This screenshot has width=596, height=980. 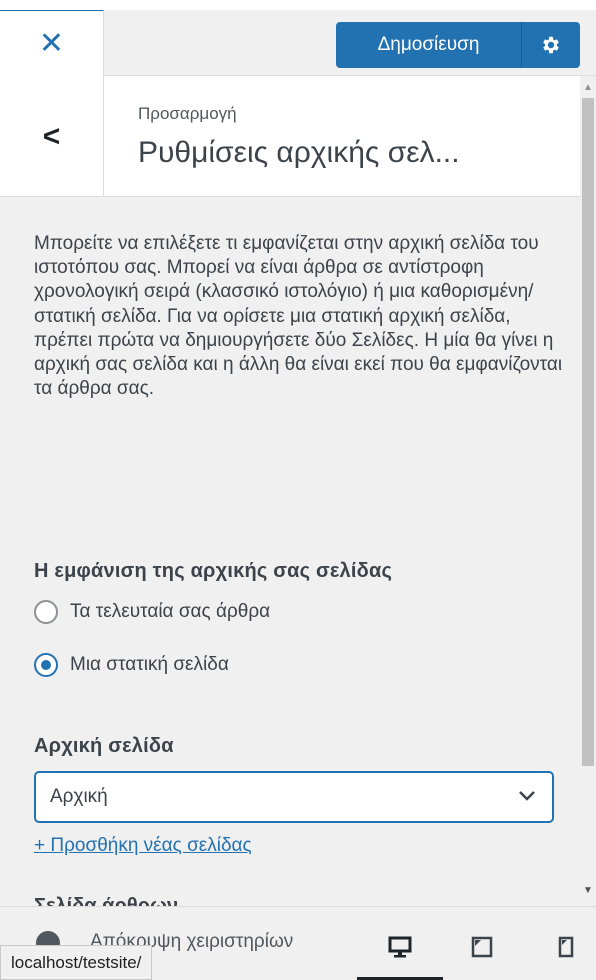 What do you see at coordinates (149, 664) in the screenshot?
I see `radio-label-static-page: Μια στατική σελίδα` at bounding box center [149, 664].